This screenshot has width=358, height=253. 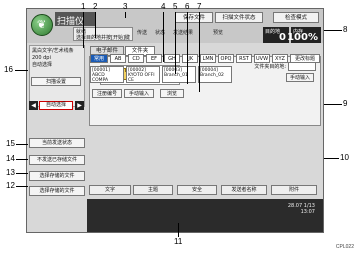 I want to click on check-mode-button: 检查模式, so click(x=296, y=17).